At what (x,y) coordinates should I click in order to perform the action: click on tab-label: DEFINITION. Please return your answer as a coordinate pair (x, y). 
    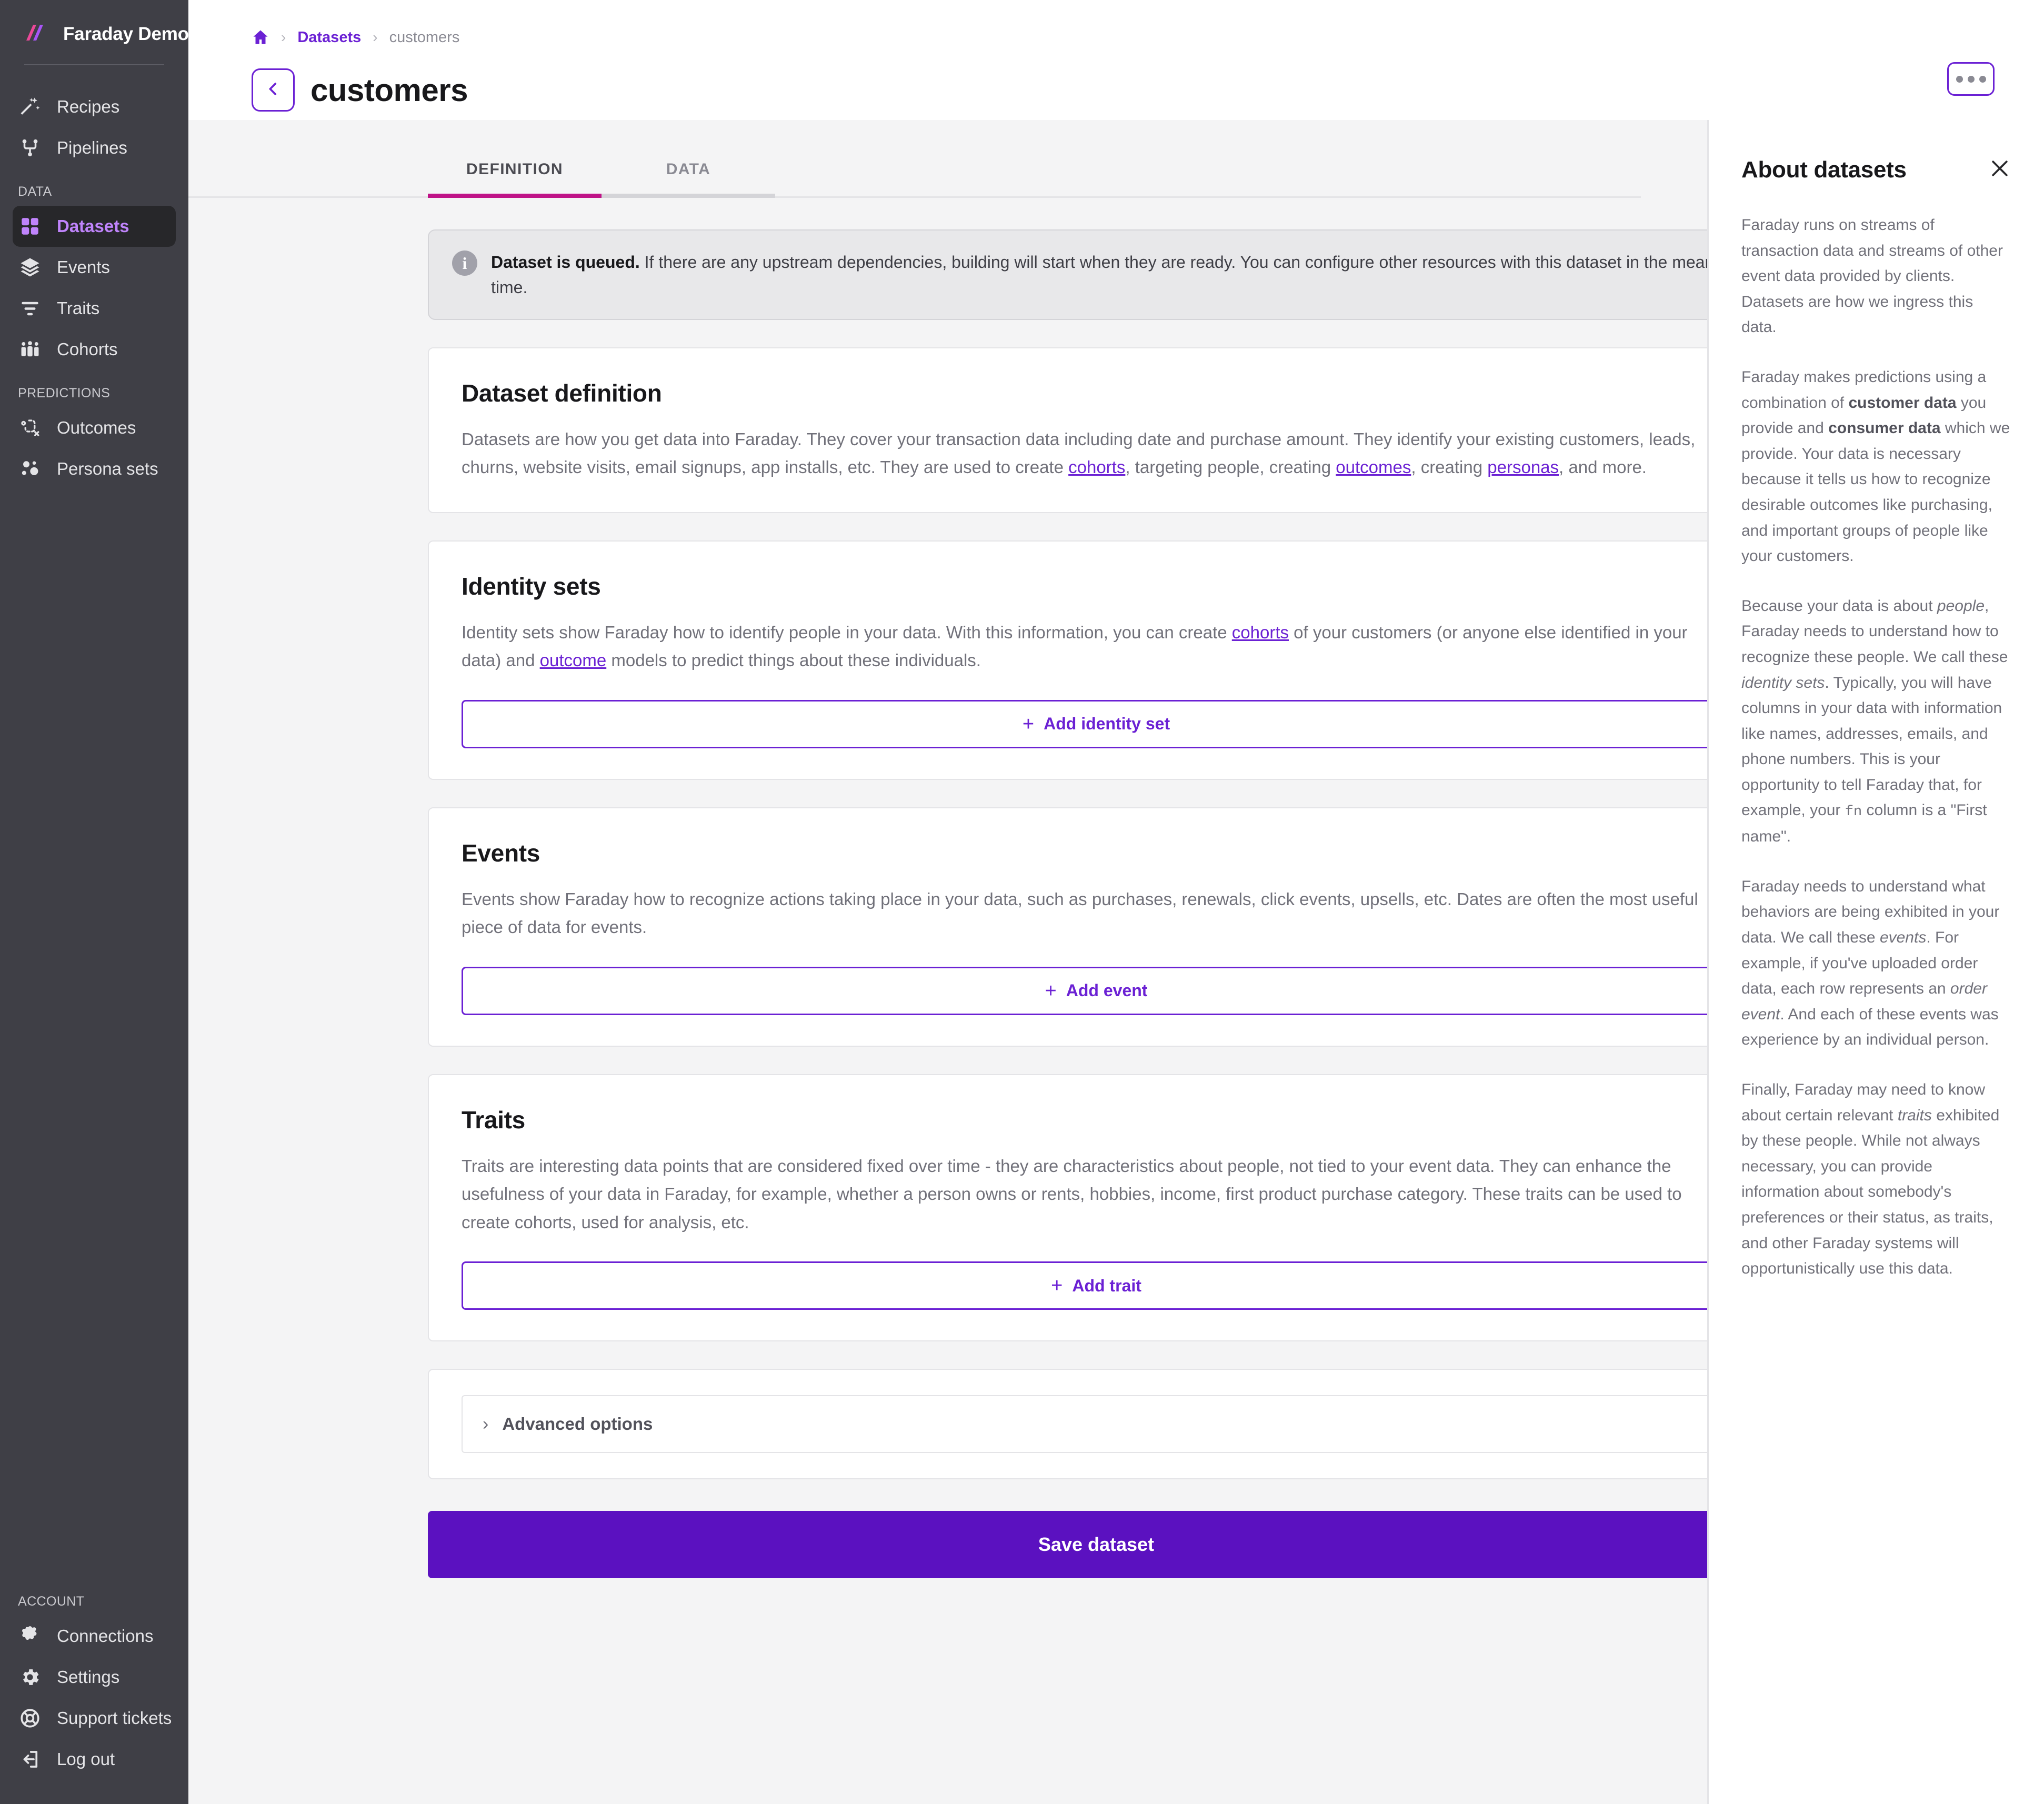
    Looking at the image, I should click on (514, 169).